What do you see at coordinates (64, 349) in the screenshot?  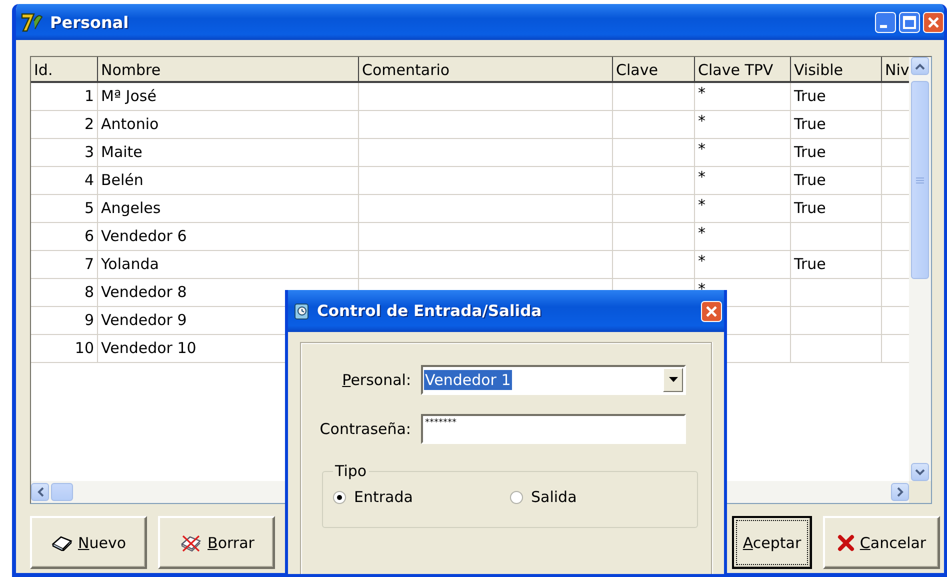 I see `table-cell: 10` at bounding box center [64, 349].